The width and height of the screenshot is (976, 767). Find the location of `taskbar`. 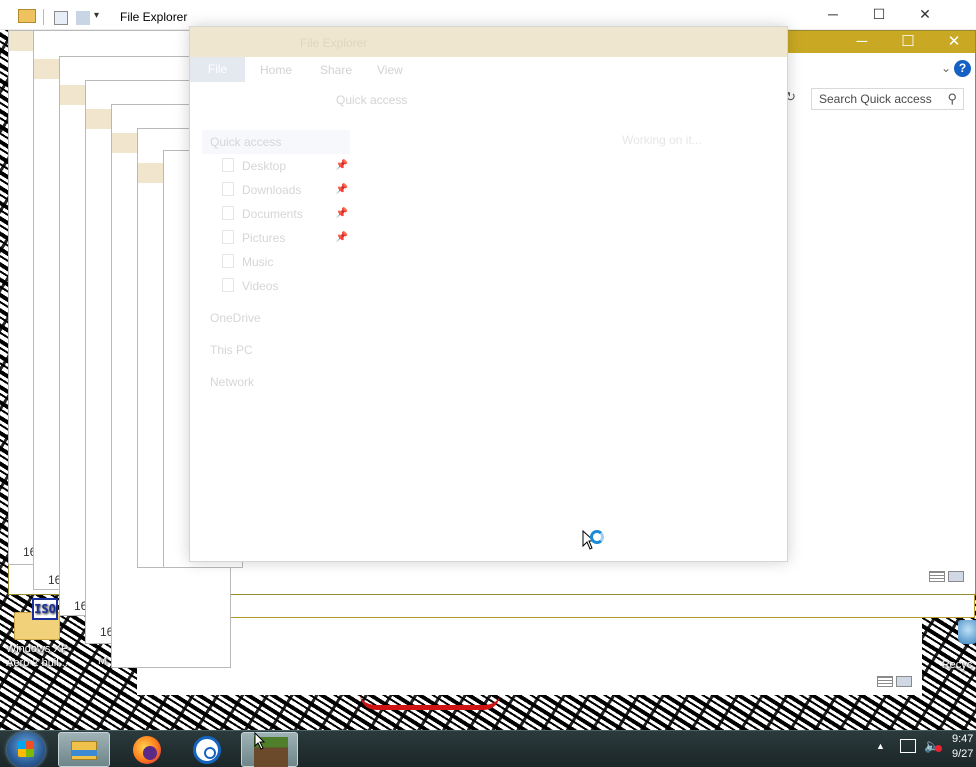

taskbar is located at coordinates (488, 748).